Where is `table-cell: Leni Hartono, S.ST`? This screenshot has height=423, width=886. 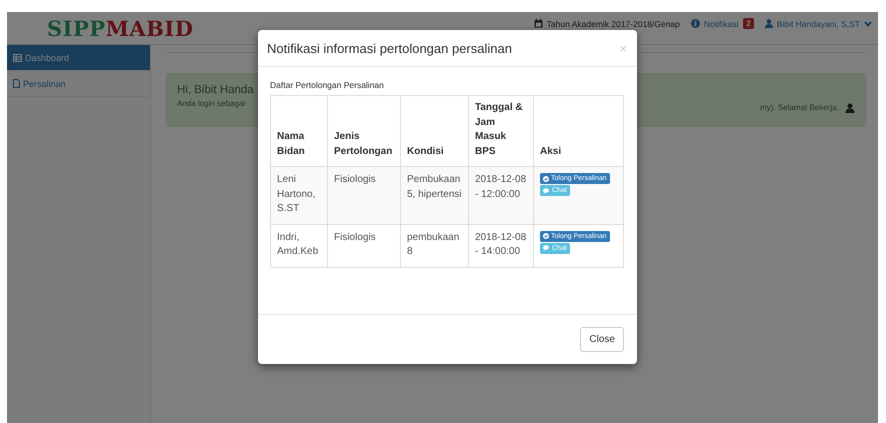 table-cell: Leni Hartono, S.ST is located at coordinates (296, 194).